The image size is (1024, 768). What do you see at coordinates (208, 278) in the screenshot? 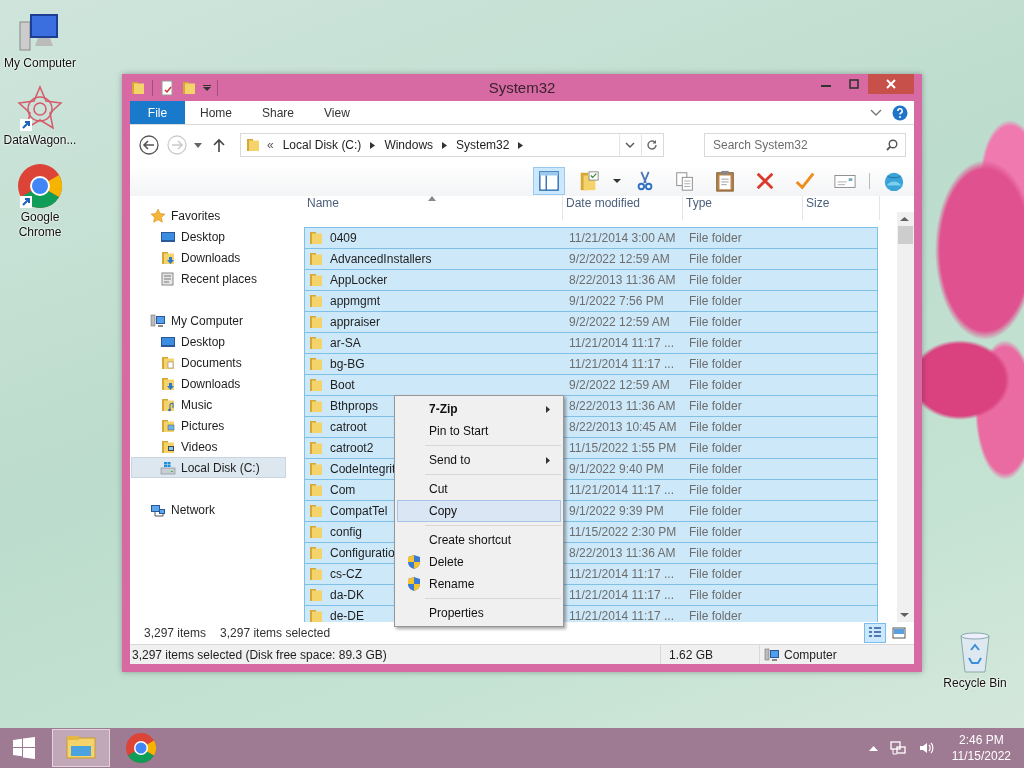
I see `nav-item: Recent places` at bounding box center [208, 278].